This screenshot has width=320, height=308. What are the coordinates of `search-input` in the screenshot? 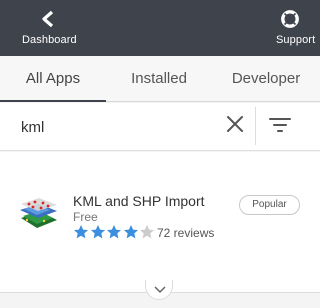 It's located at (112, 127).